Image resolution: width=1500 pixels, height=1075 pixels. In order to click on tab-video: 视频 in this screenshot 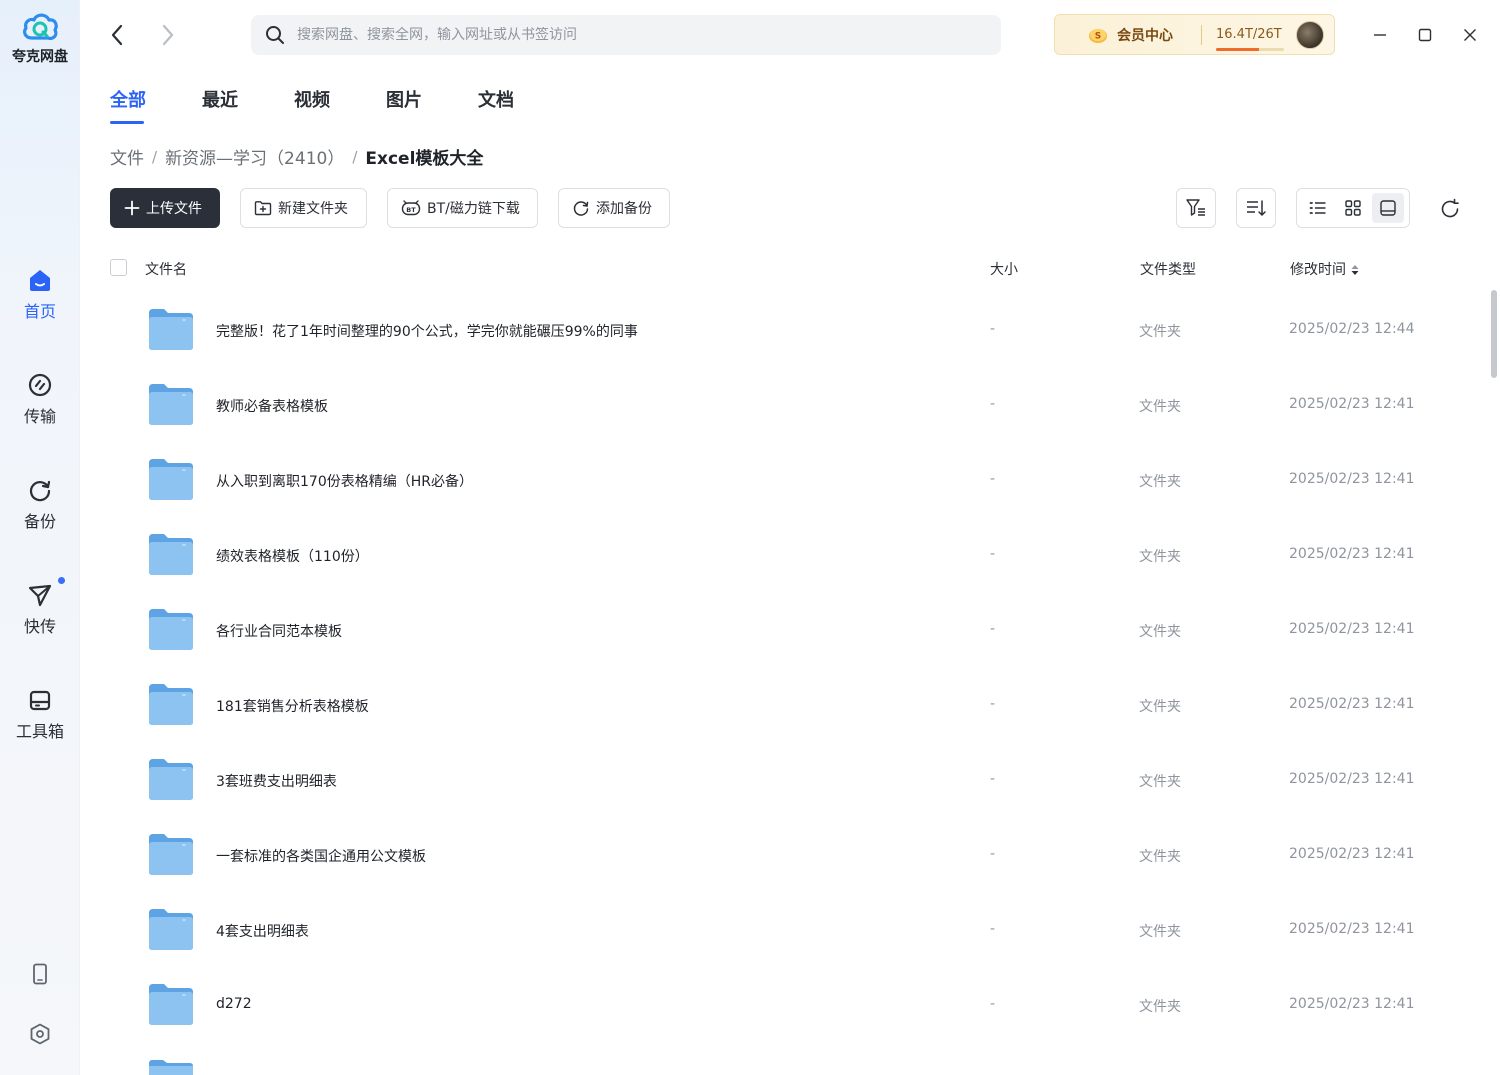, I will do `click(312, 105)`.